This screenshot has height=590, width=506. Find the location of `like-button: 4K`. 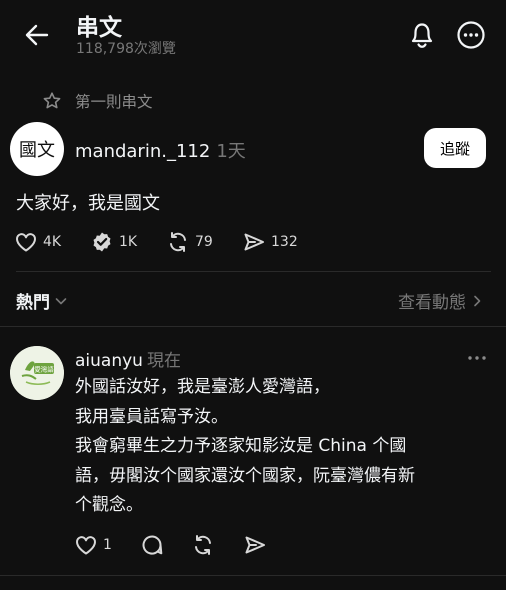

like-button: 4K is located at coordinates (37, 242).